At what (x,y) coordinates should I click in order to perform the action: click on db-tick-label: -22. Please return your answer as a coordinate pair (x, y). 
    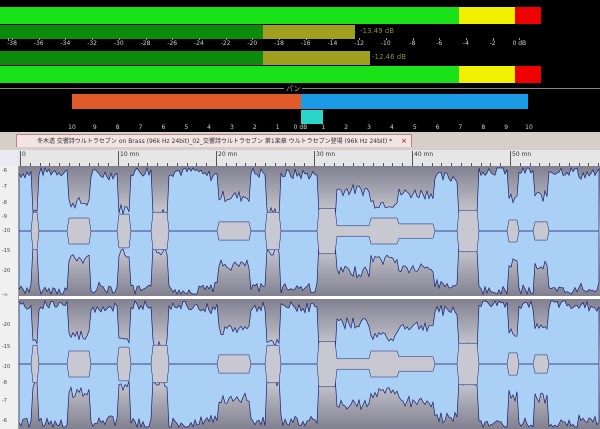
    Looking at the image, I should click on (225, 43).